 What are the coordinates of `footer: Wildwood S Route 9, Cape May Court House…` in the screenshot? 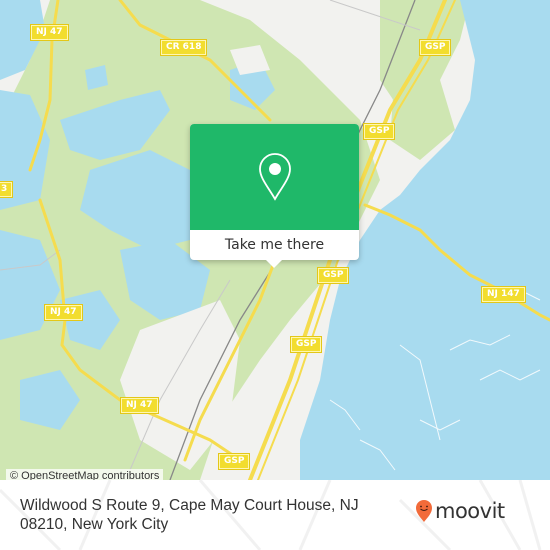 It's located at (275, 515).